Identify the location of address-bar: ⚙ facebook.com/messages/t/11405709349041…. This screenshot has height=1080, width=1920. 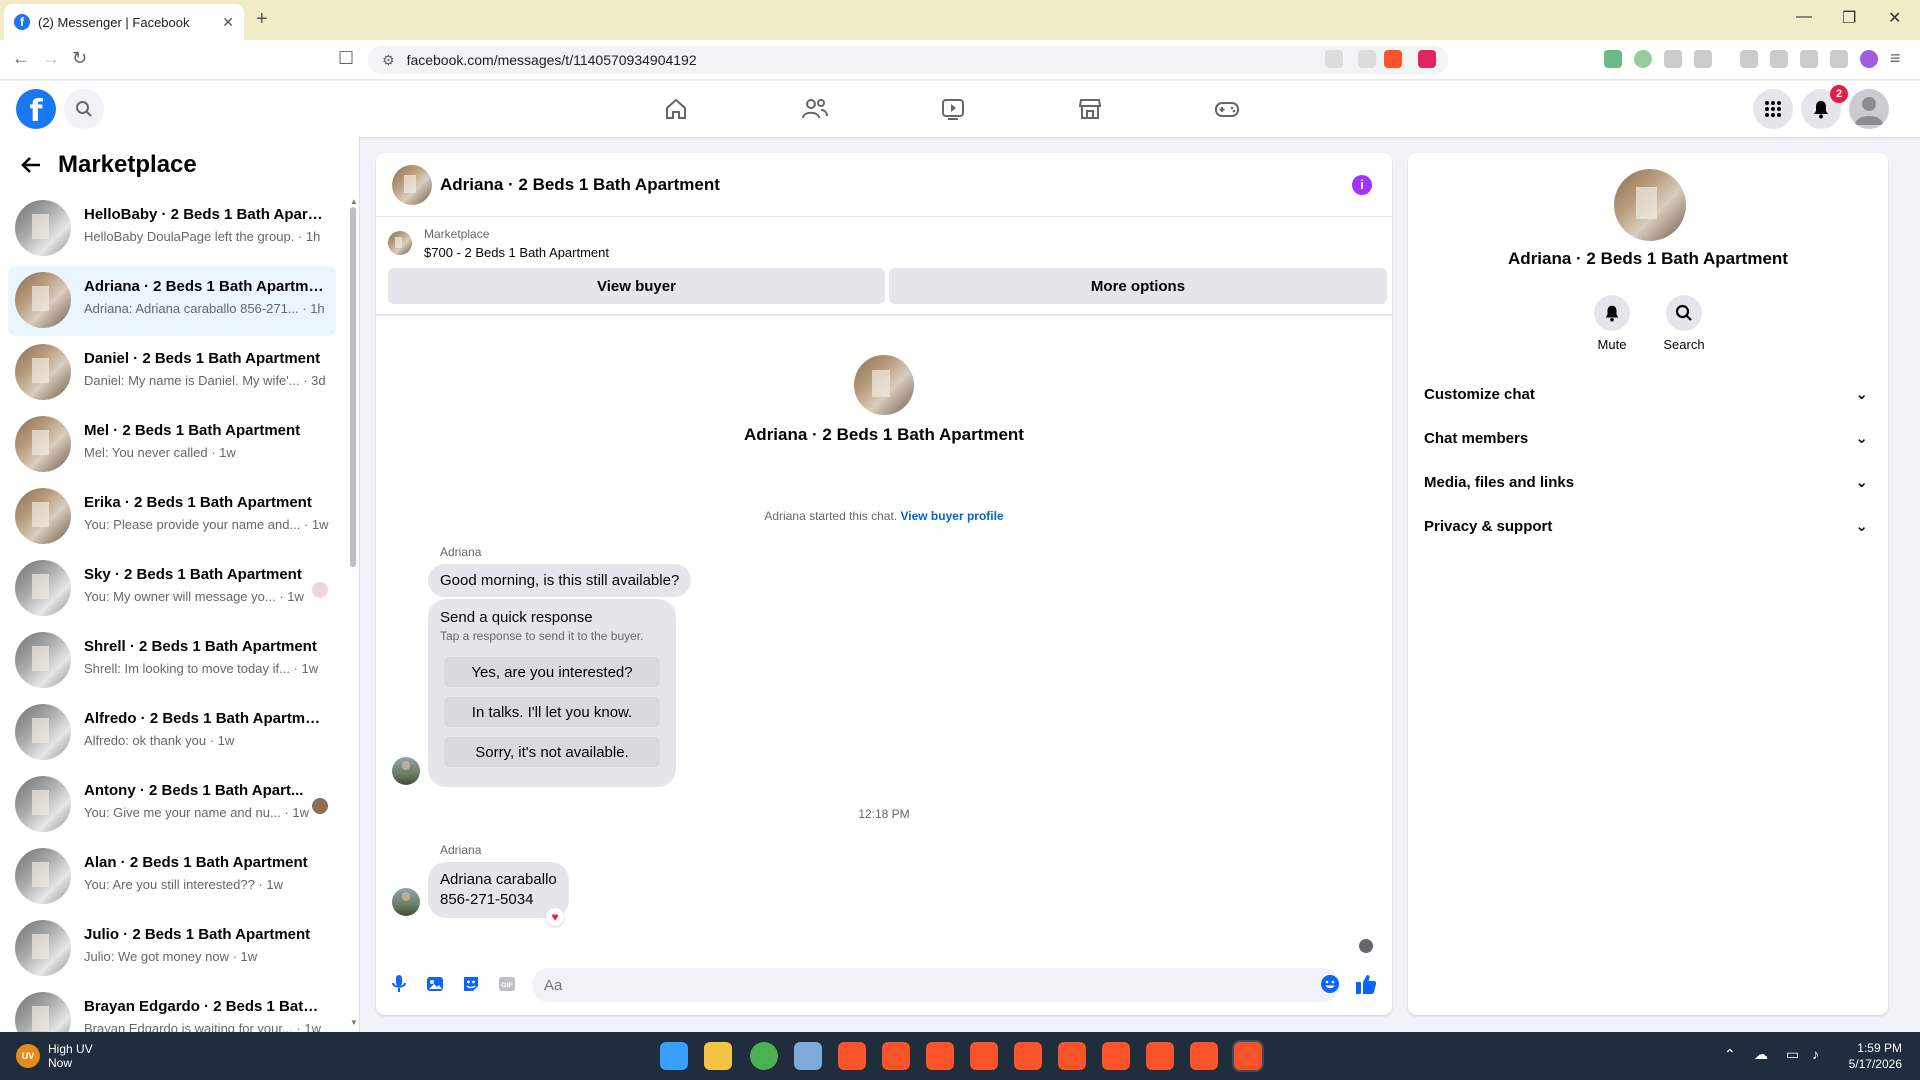
(908, 60).